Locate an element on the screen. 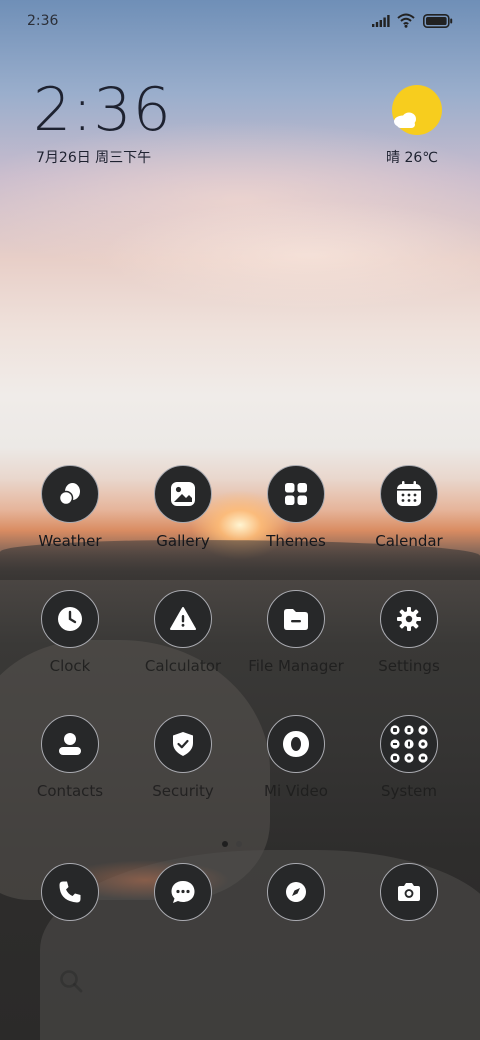 The height and width of the screenshot is (1040, 480). page-dot-active is located at coordinates (225, 844).